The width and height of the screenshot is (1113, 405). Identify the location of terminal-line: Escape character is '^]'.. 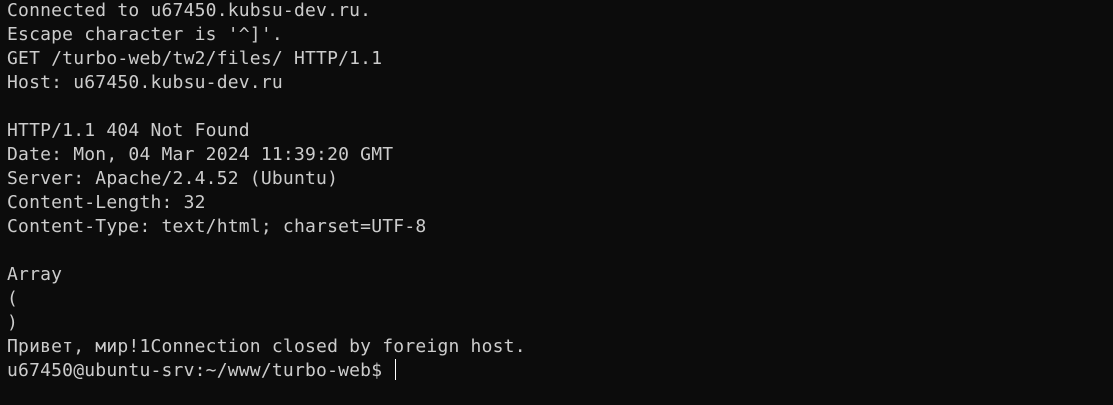
(145, 34).